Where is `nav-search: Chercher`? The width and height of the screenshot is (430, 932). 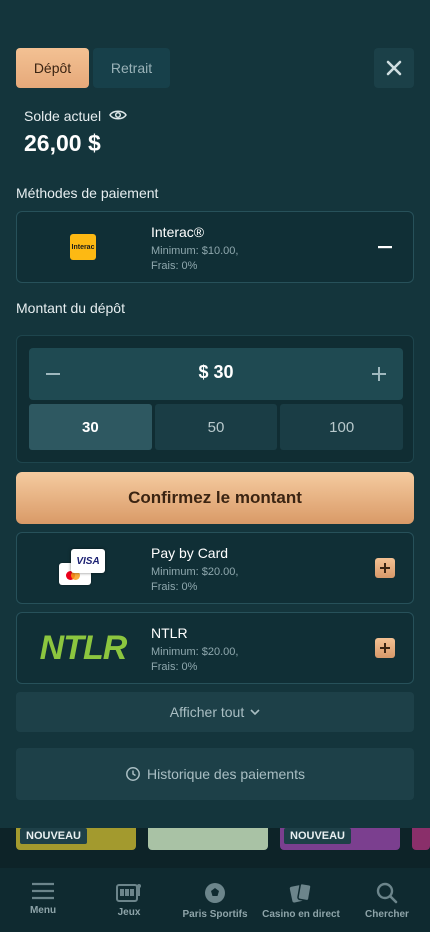 nav-search: Chercher is located at coordinates (387, 900).